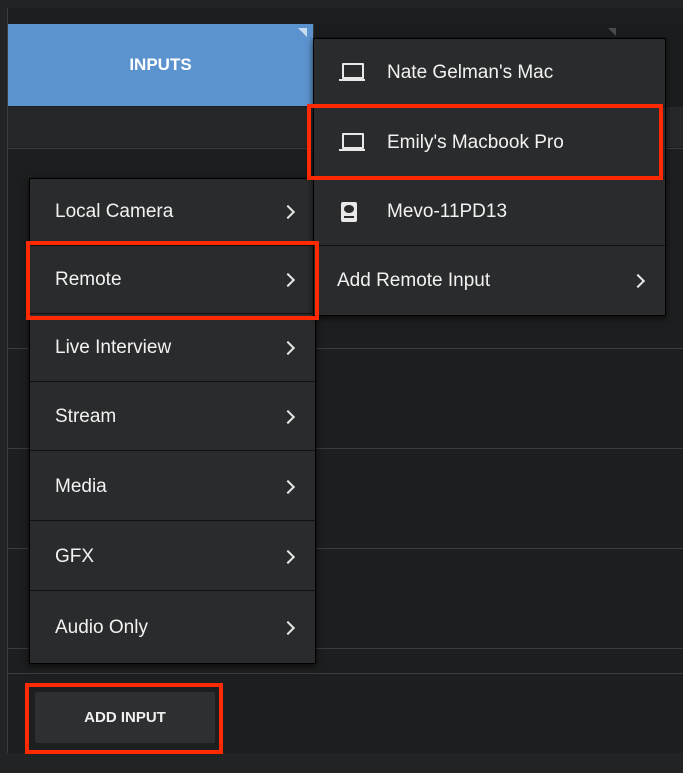 The image size is (683, 773). I want to click on add-input-button: ADD INPUT, so click(125, 717).